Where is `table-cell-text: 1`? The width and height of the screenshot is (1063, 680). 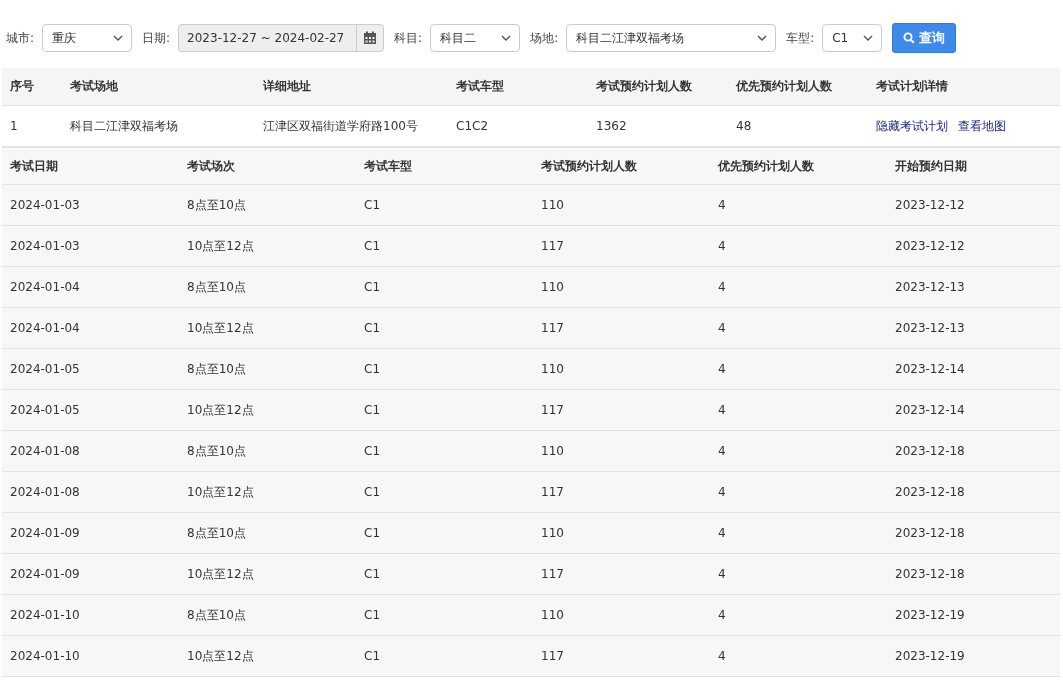 table-cell-text: 1 is located at coordinates (14, 126).